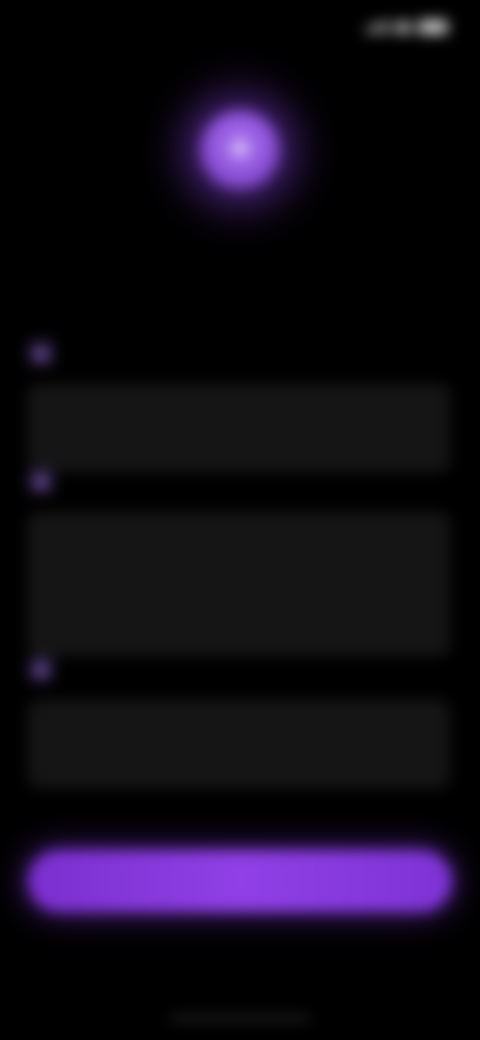  I want to click on sparkle-icon: ✦, so click(240, 150).